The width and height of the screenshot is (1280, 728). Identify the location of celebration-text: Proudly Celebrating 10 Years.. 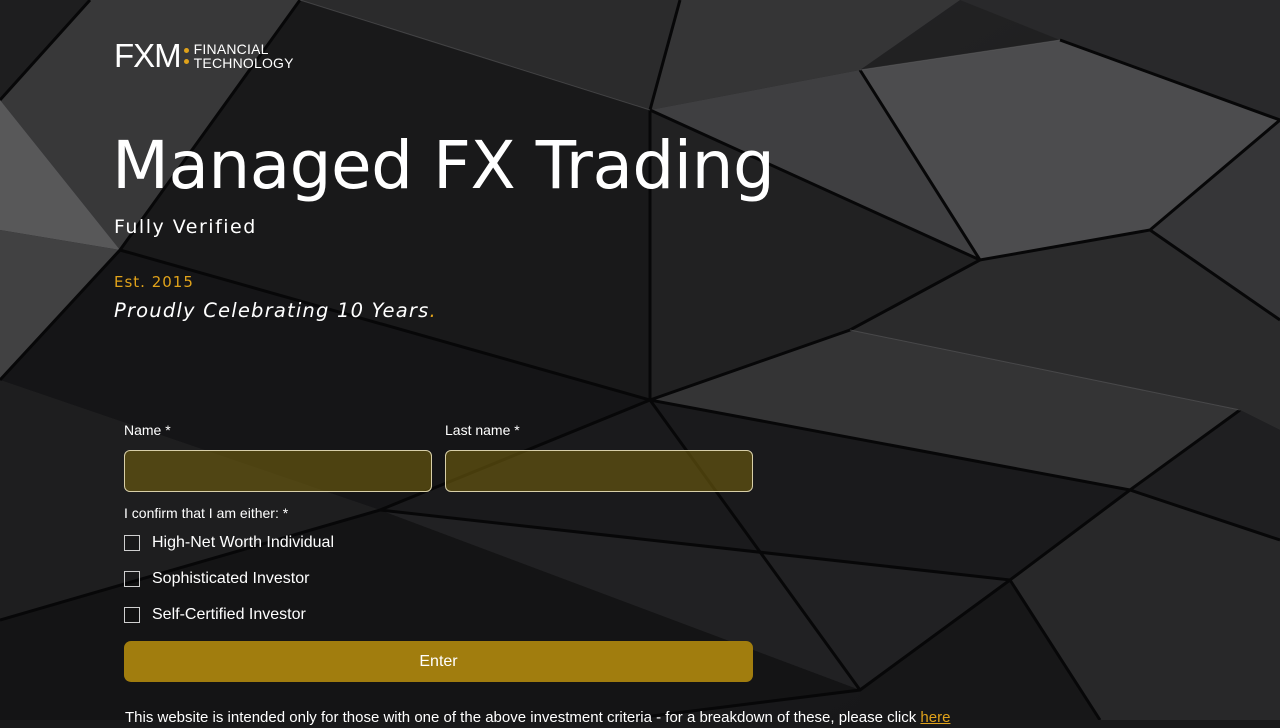
(275, 310).